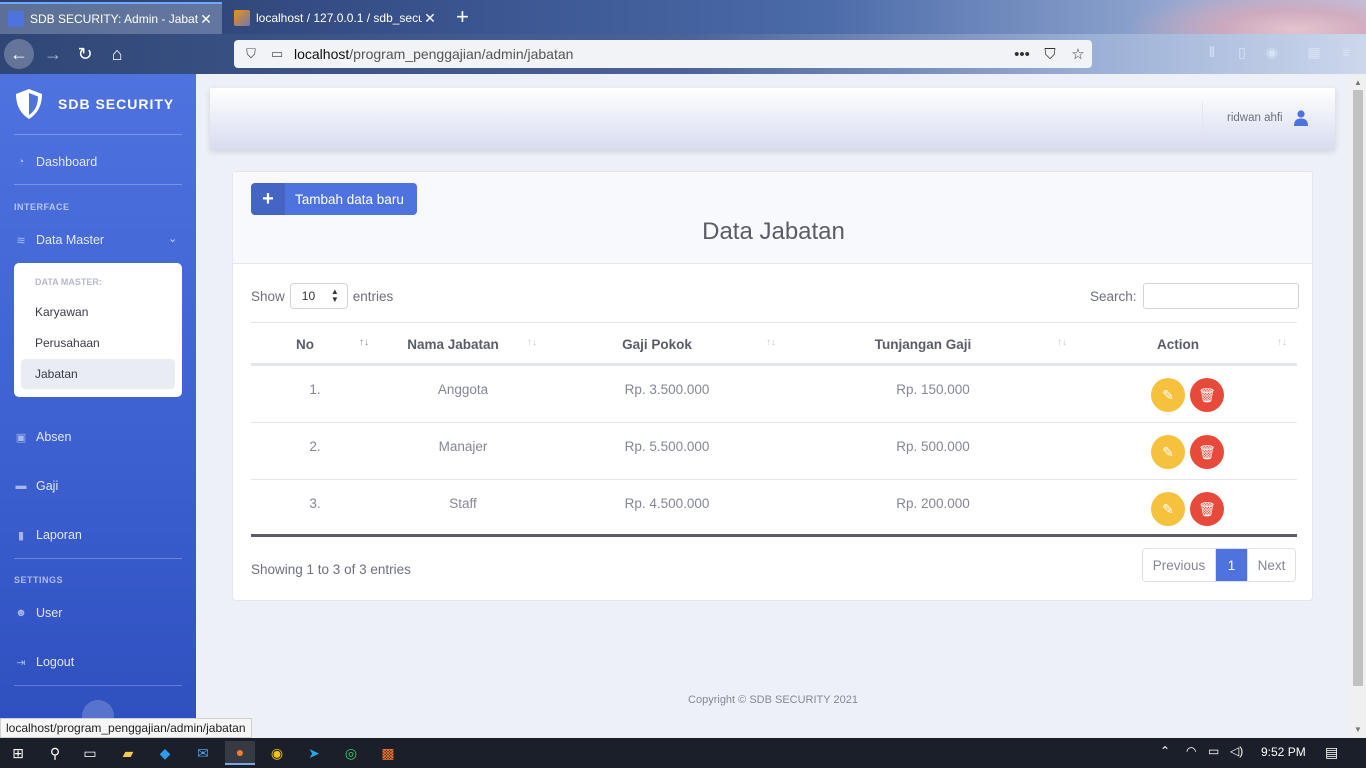 This screenshot has height=768, width=1366. I want to click on wifi-icon: ◠, so click(1191, 751).